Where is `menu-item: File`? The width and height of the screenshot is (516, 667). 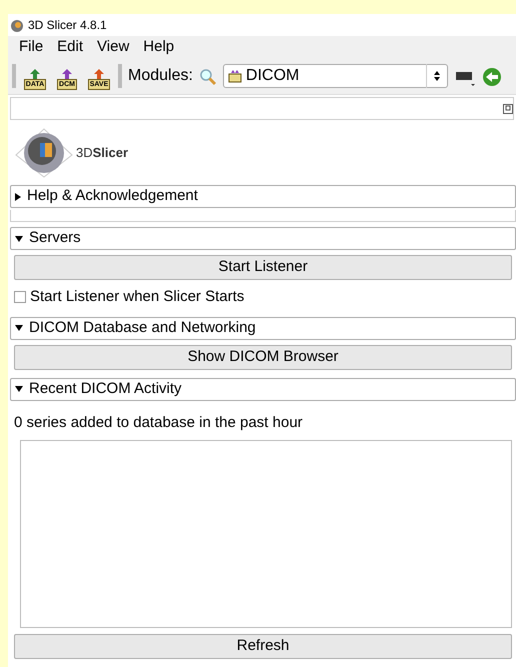 menu-item: File is located at coordinates (31, 47).